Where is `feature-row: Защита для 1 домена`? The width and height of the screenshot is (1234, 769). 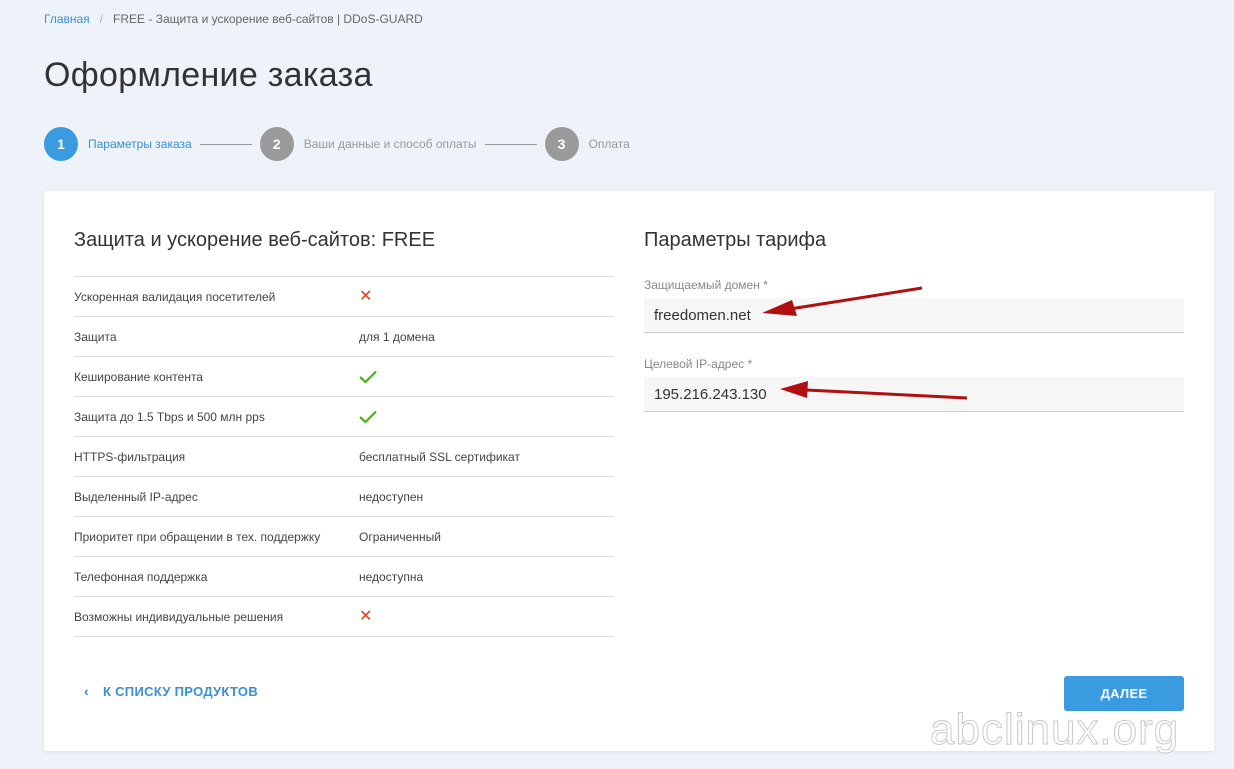
feature-row: Защита для 1 домена is located at coordinates (344, 337).